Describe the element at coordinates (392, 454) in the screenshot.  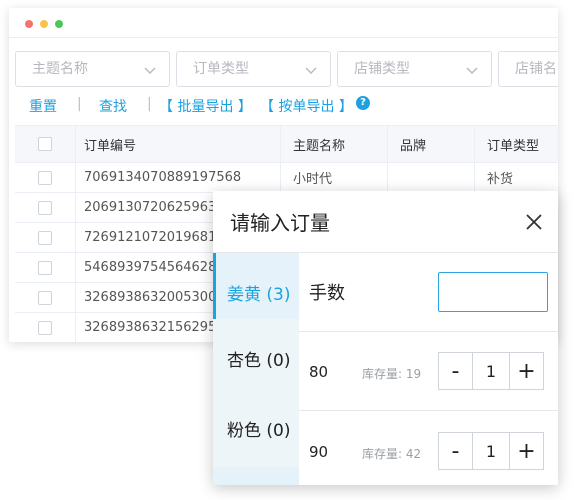
I see `stock-label: 库存量: 42` at that location.